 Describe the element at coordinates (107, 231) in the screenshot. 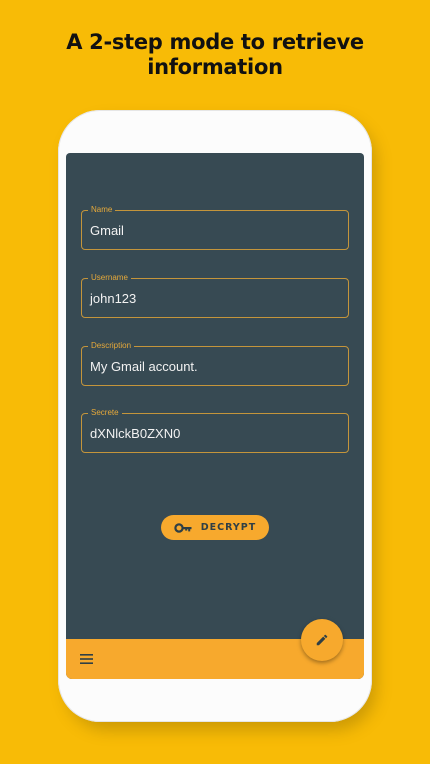

I see `name-field-value: Gmail` at that location.